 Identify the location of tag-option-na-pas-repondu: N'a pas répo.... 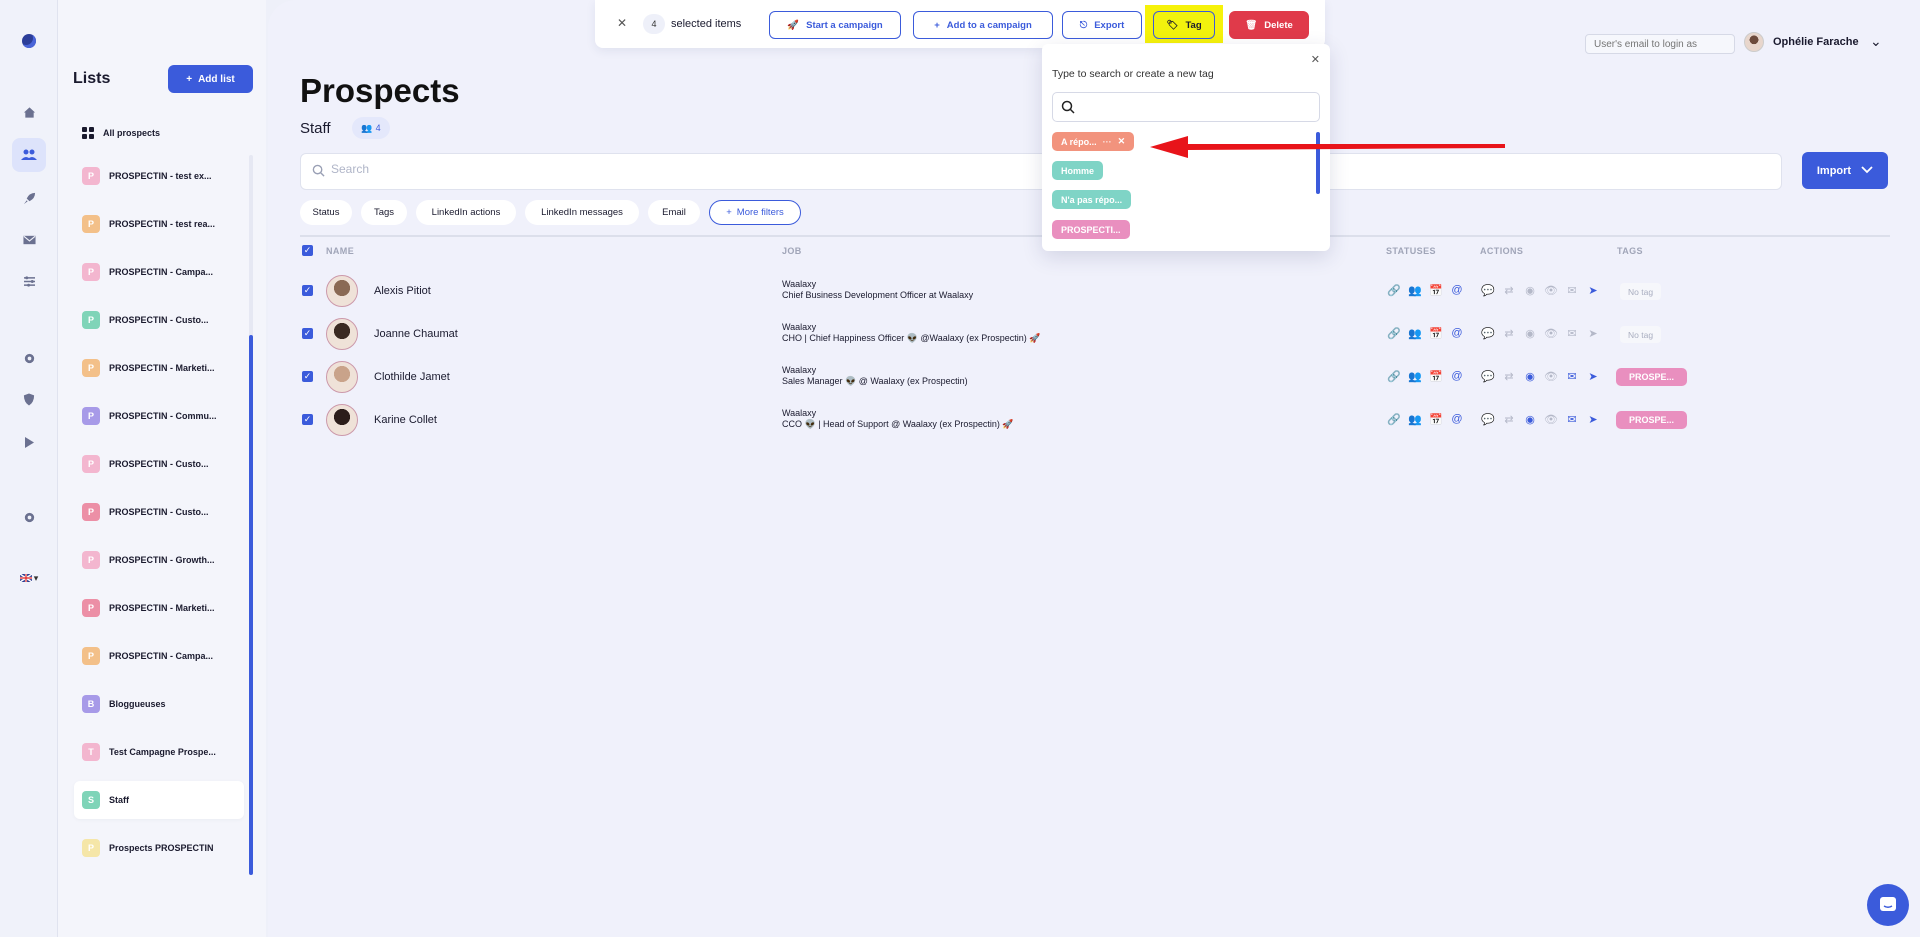
(1092, 199).